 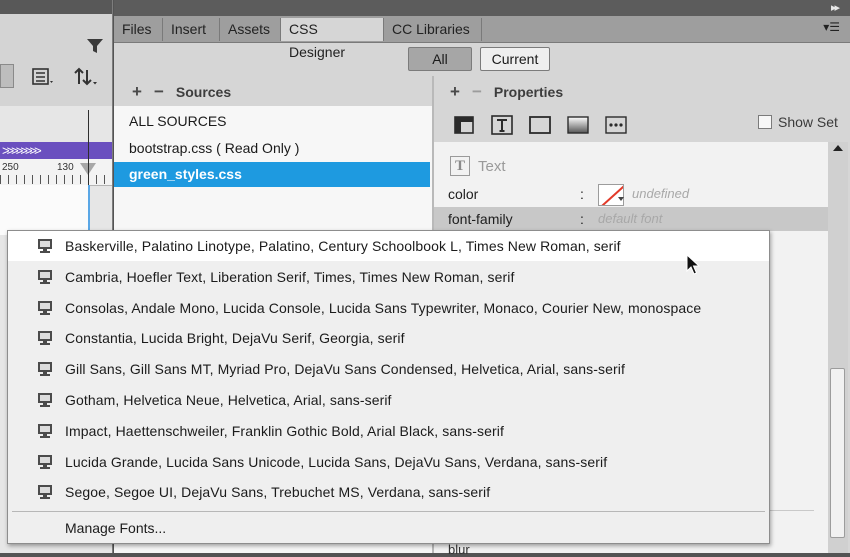 What do you see at coordinates (56, 150) in the screenshot?
I see `breakpoint-strip: >>>>>>>>` at bounding box center [56, 150].